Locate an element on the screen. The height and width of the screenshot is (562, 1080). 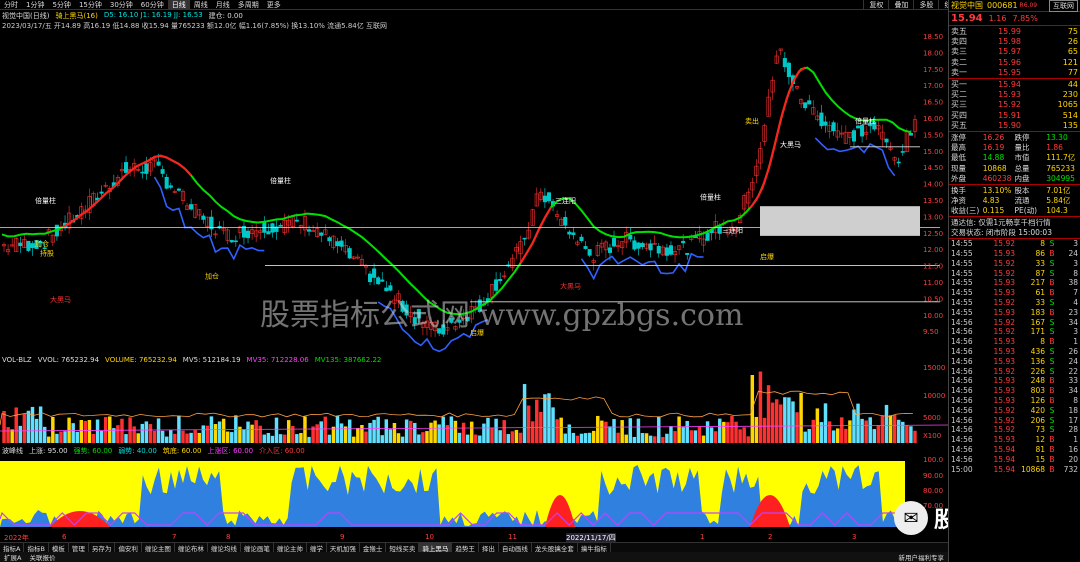
stat-cell: 1.86 is located at coordinates (1054, 147).